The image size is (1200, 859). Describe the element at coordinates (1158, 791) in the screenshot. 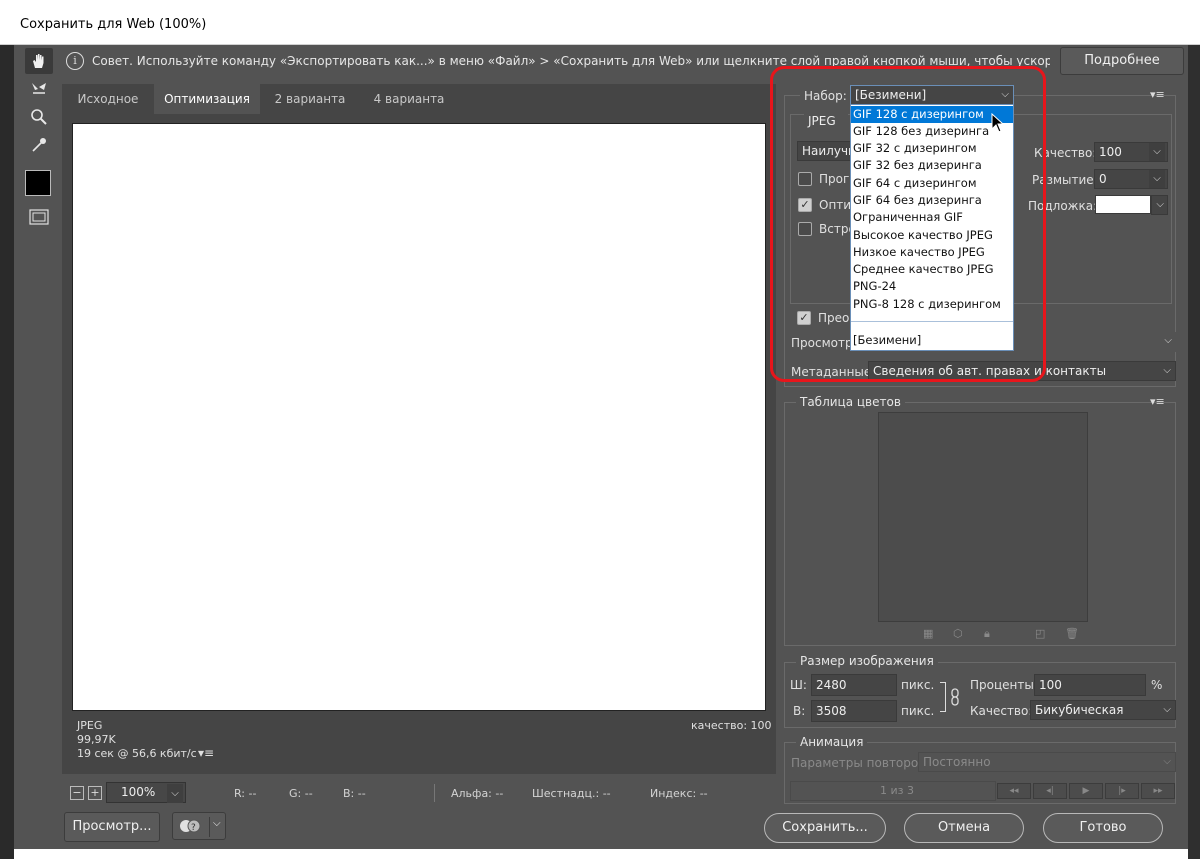

I see `last-frame-icon: ▸▸` at that location.